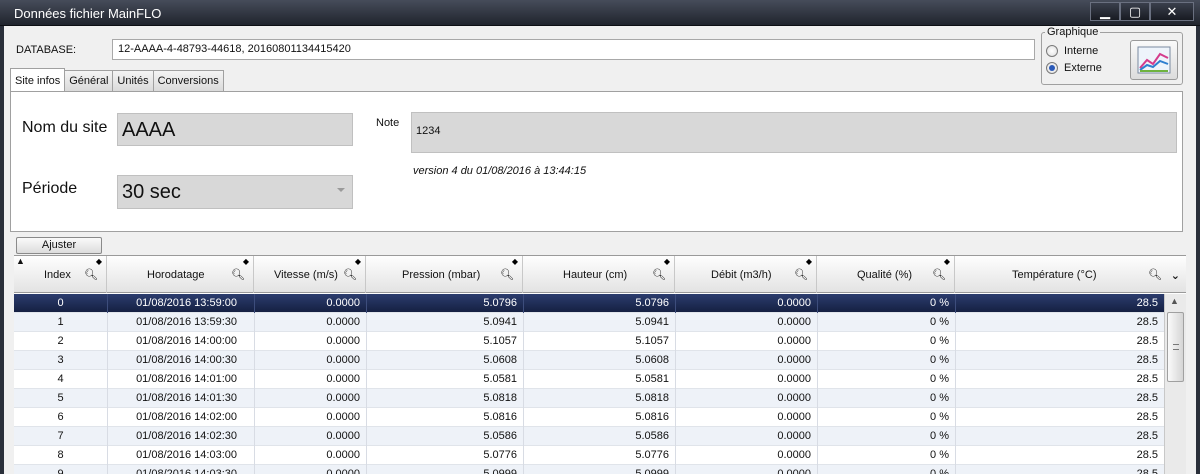 The width and height of the screenshot is (1200, 474). I want to click on table-cell: 5.1057, so click(500, 341).